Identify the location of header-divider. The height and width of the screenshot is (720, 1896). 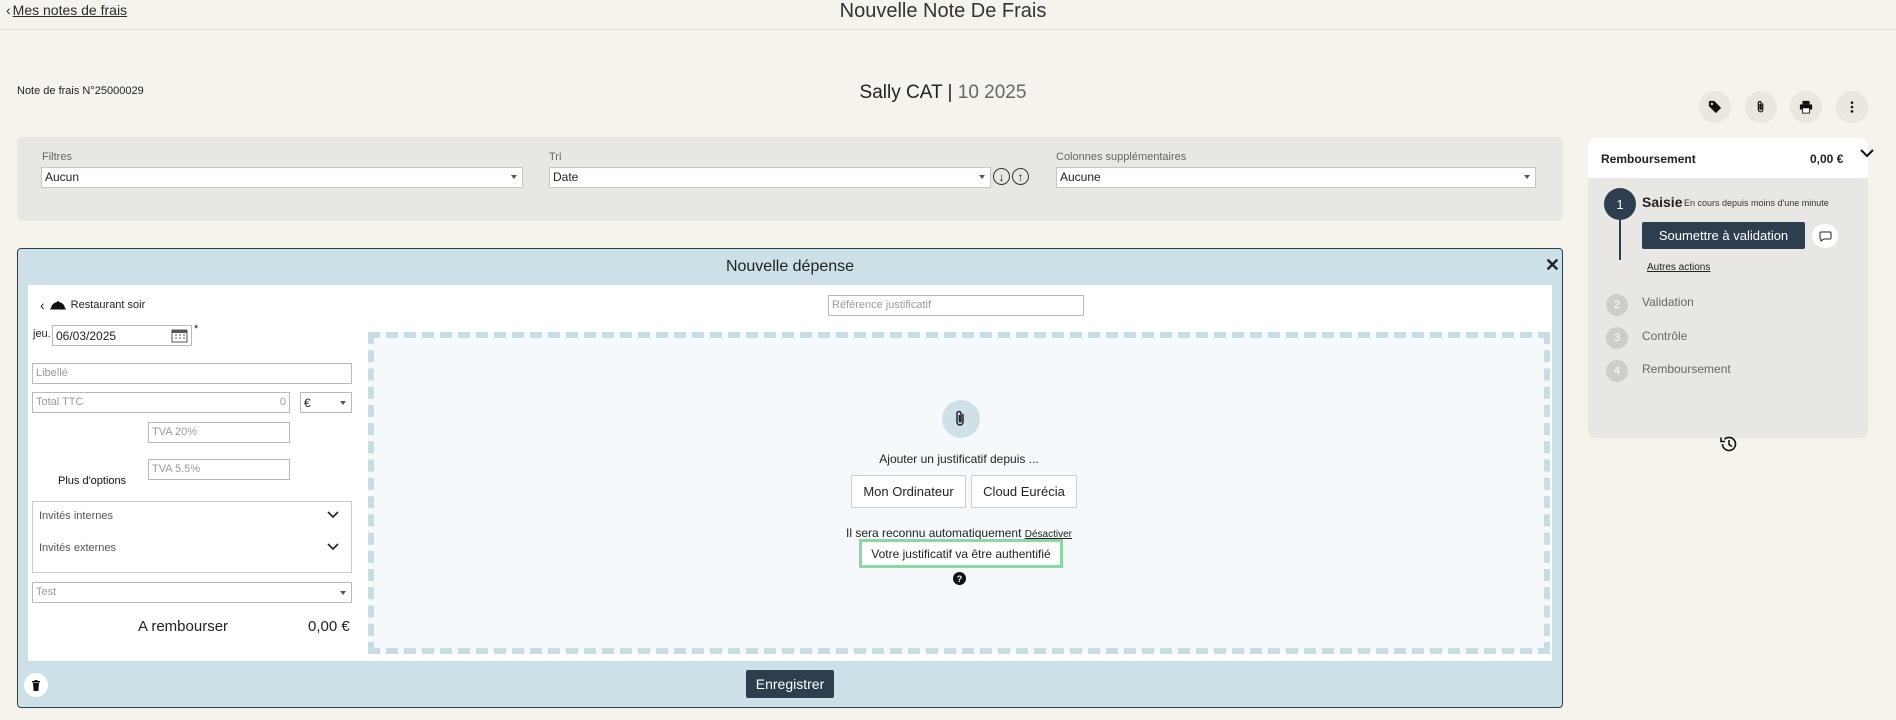
(948, 29).